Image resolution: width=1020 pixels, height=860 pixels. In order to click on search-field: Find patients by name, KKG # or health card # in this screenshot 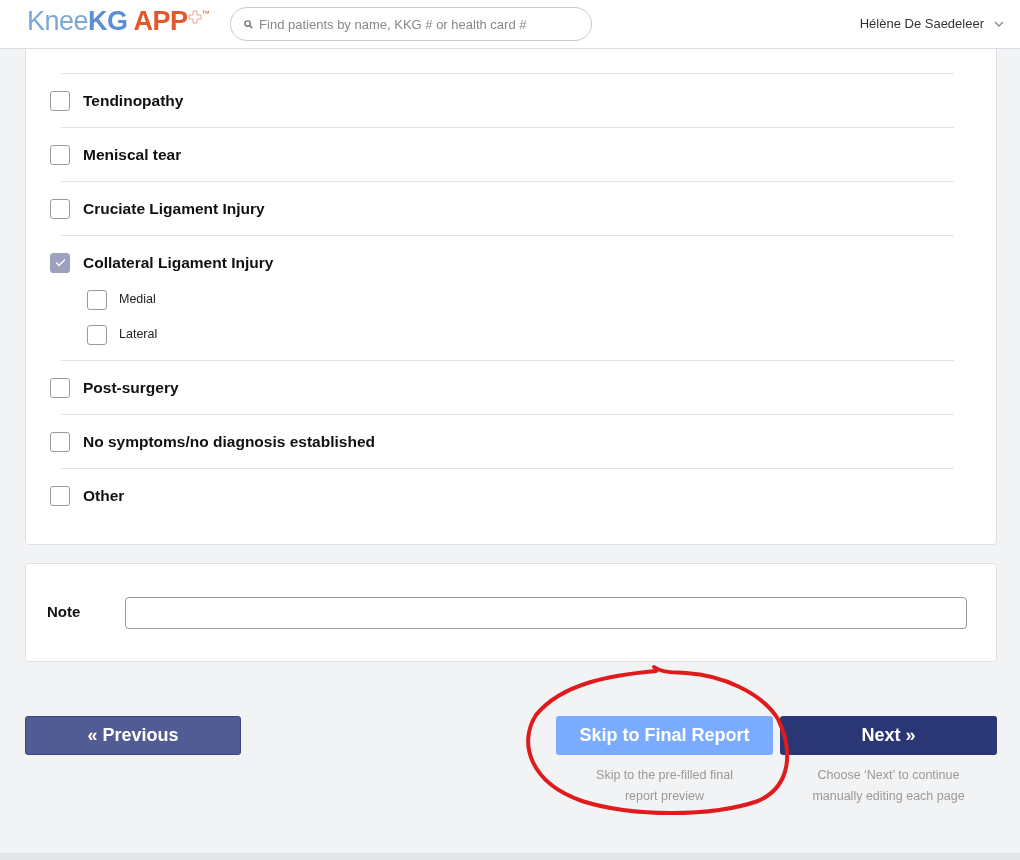, I will do `click(411, 24)`.